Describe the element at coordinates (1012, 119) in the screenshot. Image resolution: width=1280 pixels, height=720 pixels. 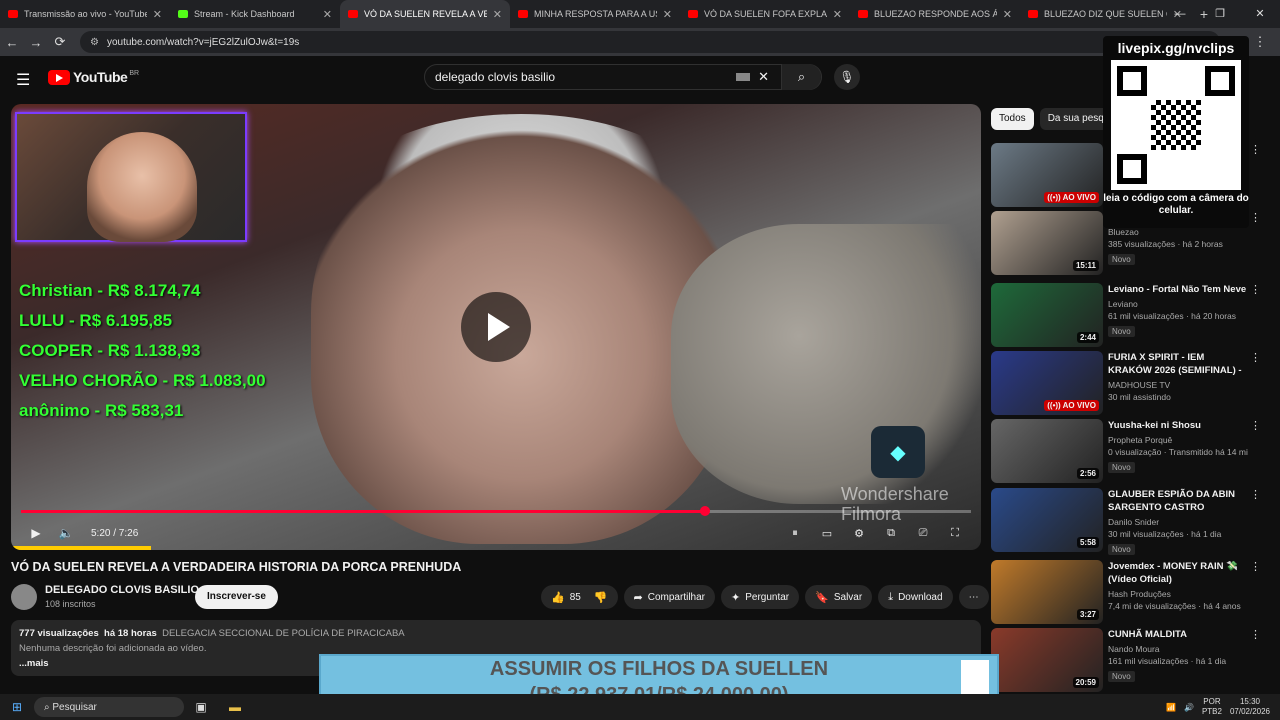
I see `filter-chip: Todos` at that location.